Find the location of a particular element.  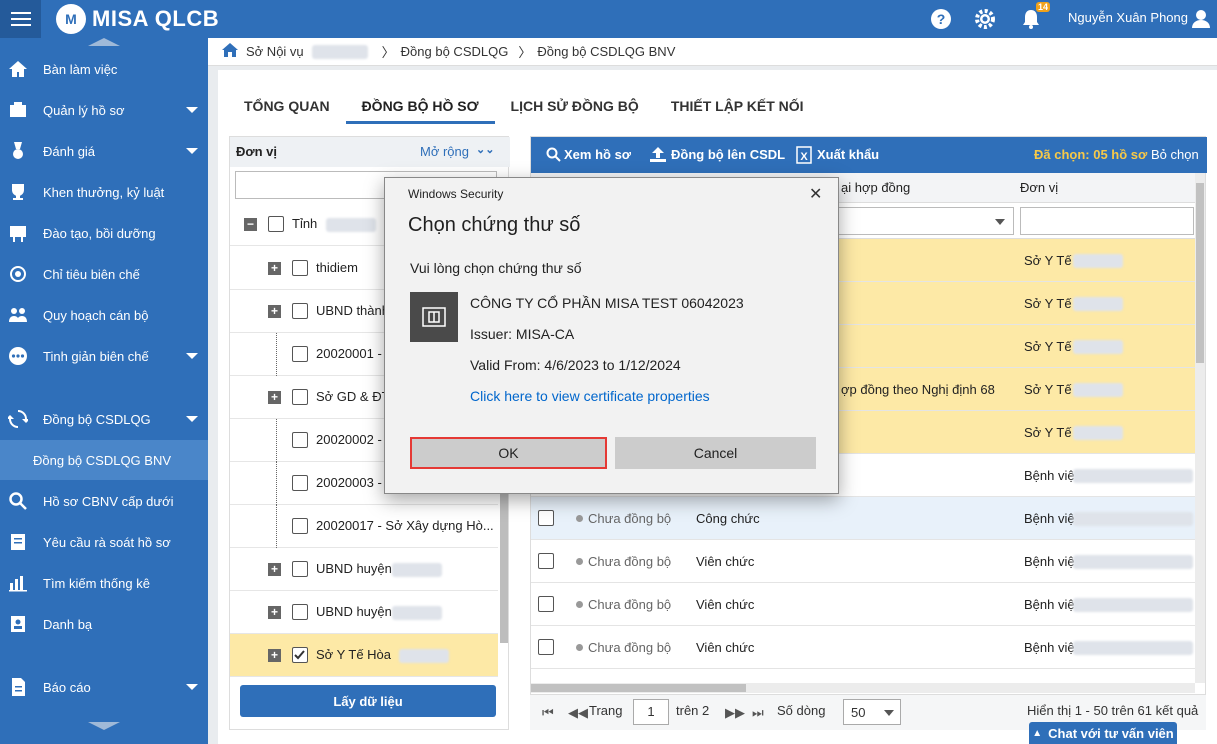

bell-icon: 14 is located at coordinates (1034, 17).